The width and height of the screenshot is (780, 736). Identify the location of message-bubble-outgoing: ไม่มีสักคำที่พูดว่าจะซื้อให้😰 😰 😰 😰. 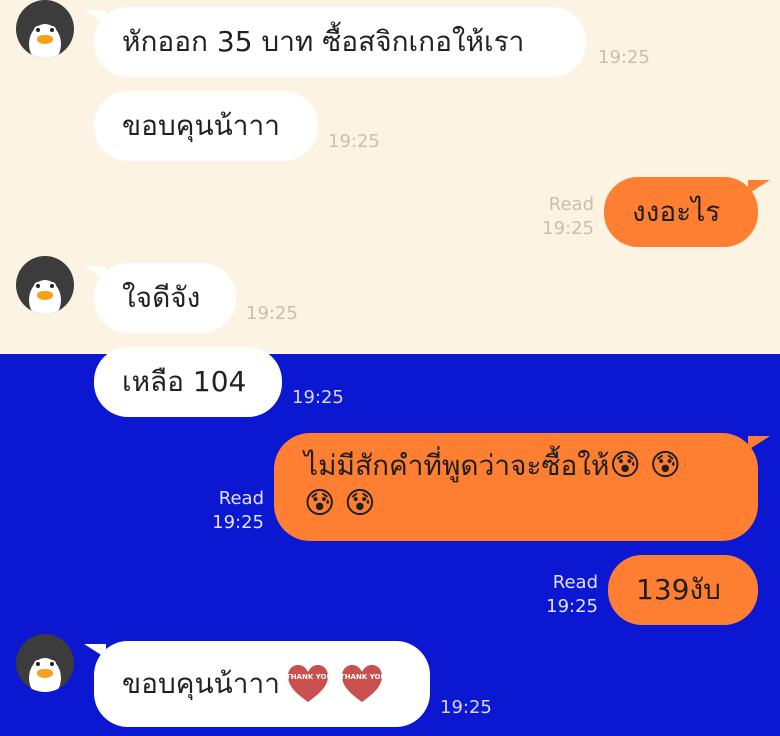
(516, 487).